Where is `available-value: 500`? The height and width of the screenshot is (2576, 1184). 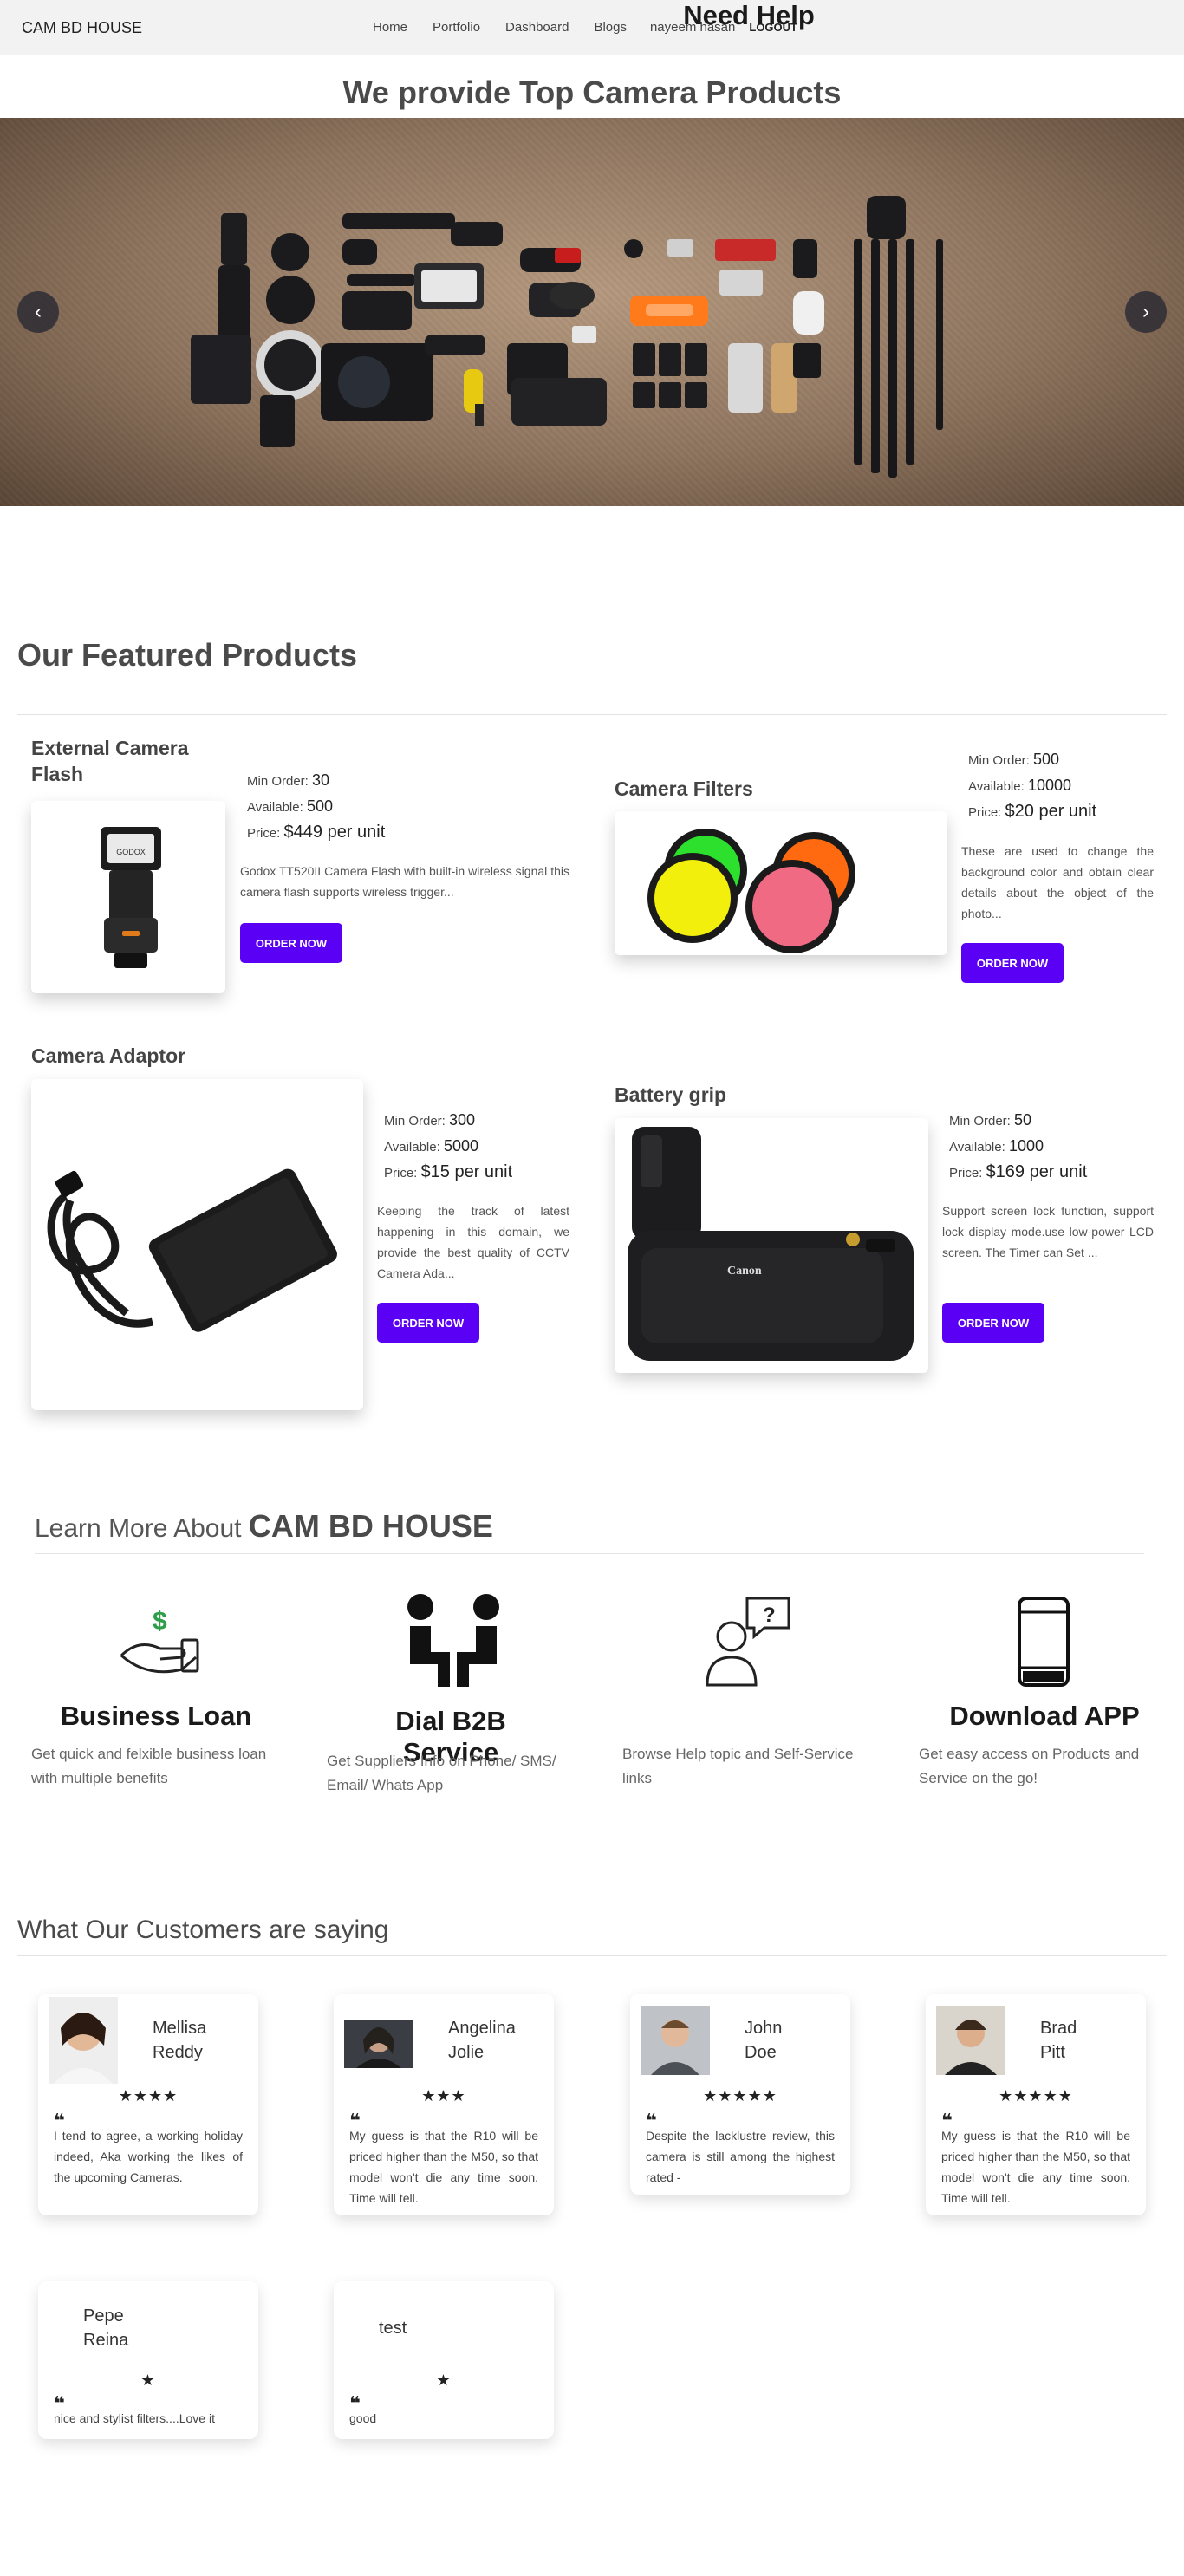
available-value: 500 is located at coordinates (319, 806).